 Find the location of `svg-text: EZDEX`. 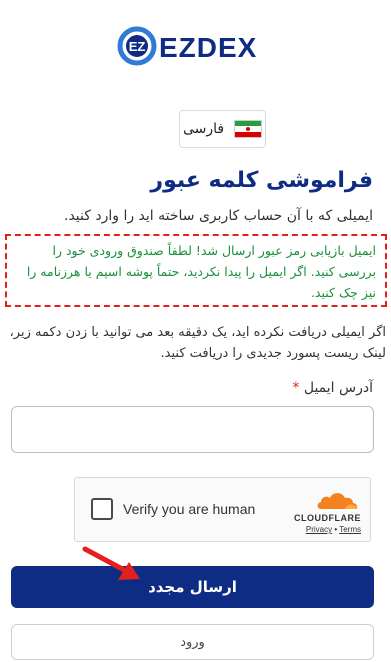

svg-text: EZDEX is located at coordinates (208, 47).